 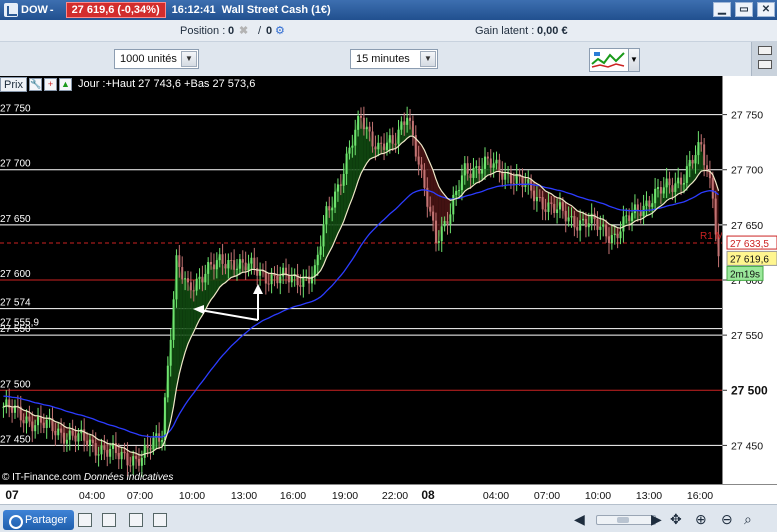 What do you see at coordinates (701, 519) in the screenshot?
I see `zoom-fit-icon: ⊕` at bounding box center [701, 519].